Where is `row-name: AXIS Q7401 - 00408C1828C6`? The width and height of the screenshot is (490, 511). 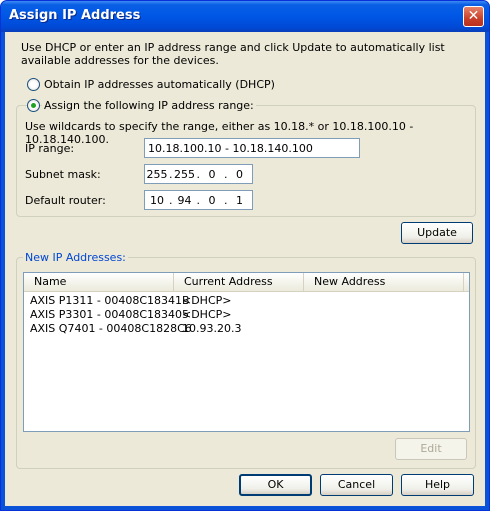
row-name: AXIS Q7401 - 00408C1828C6 is located at coordinates (111, 328).